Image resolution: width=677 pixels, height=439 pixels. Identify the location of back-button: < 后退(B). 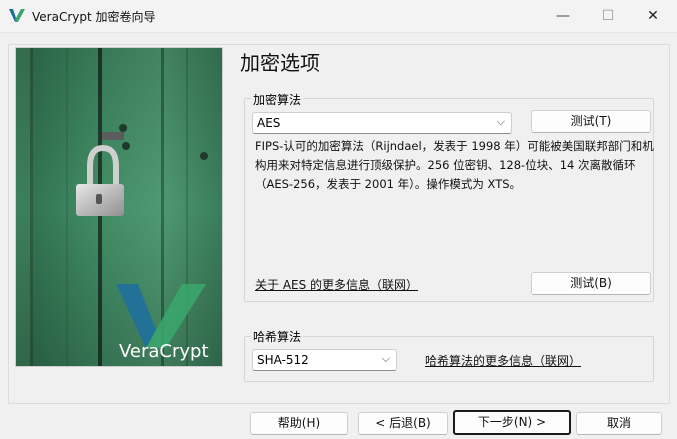
(403, 423).